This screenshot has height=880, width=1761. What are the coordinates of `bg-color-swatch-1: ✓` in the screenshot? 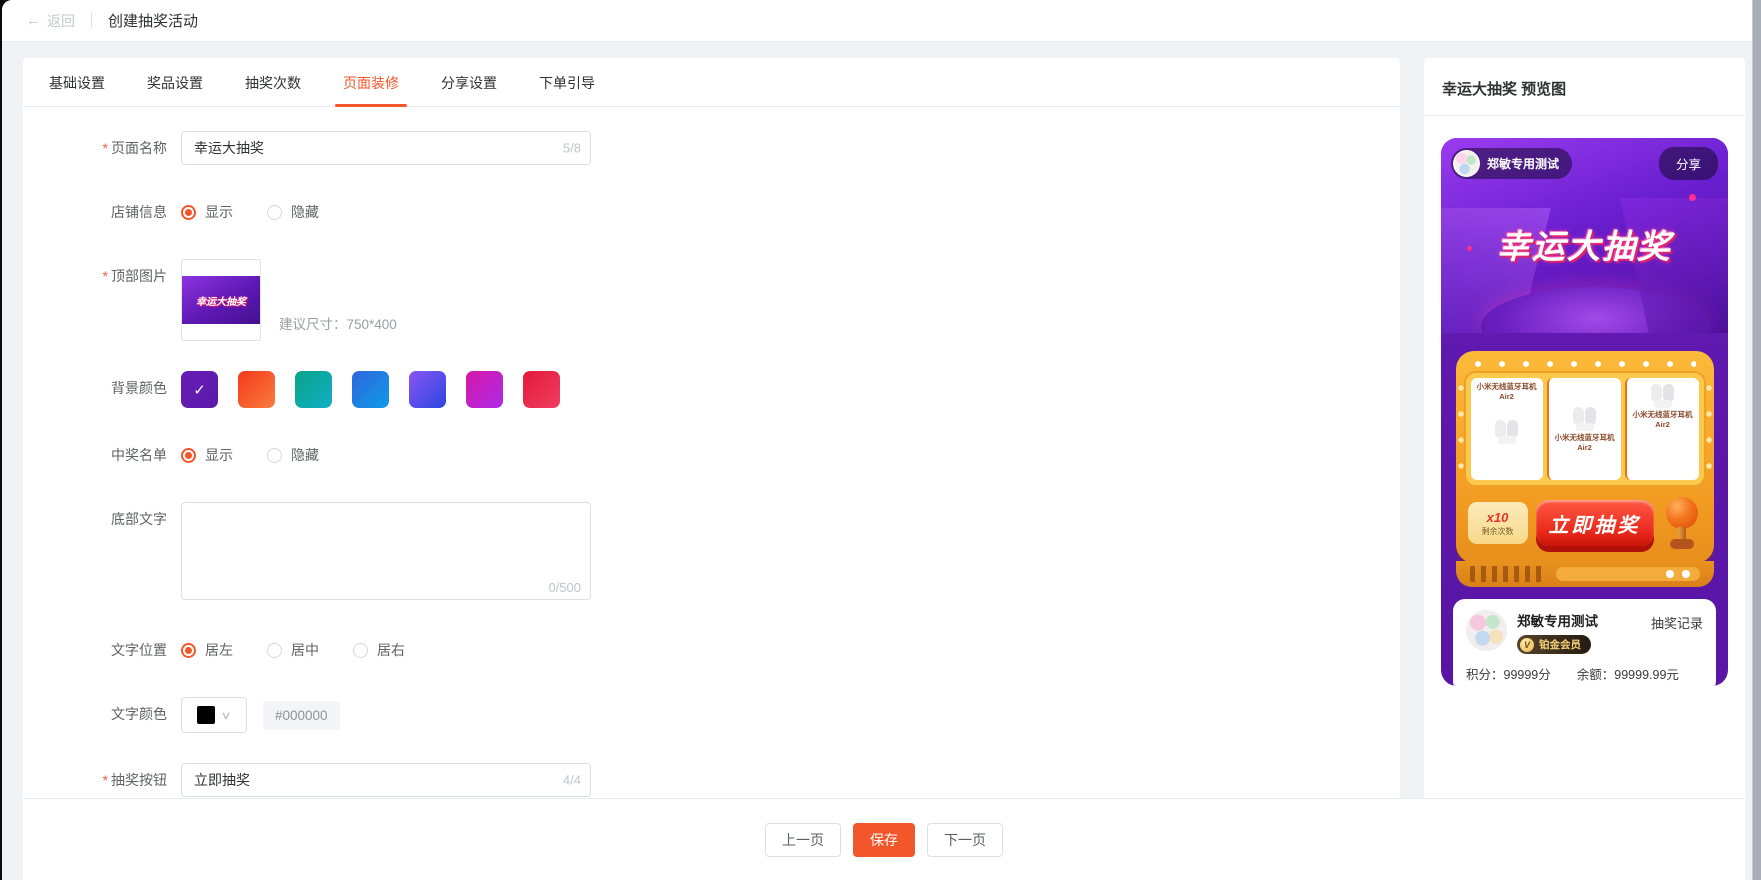 It's located at (199, 389).